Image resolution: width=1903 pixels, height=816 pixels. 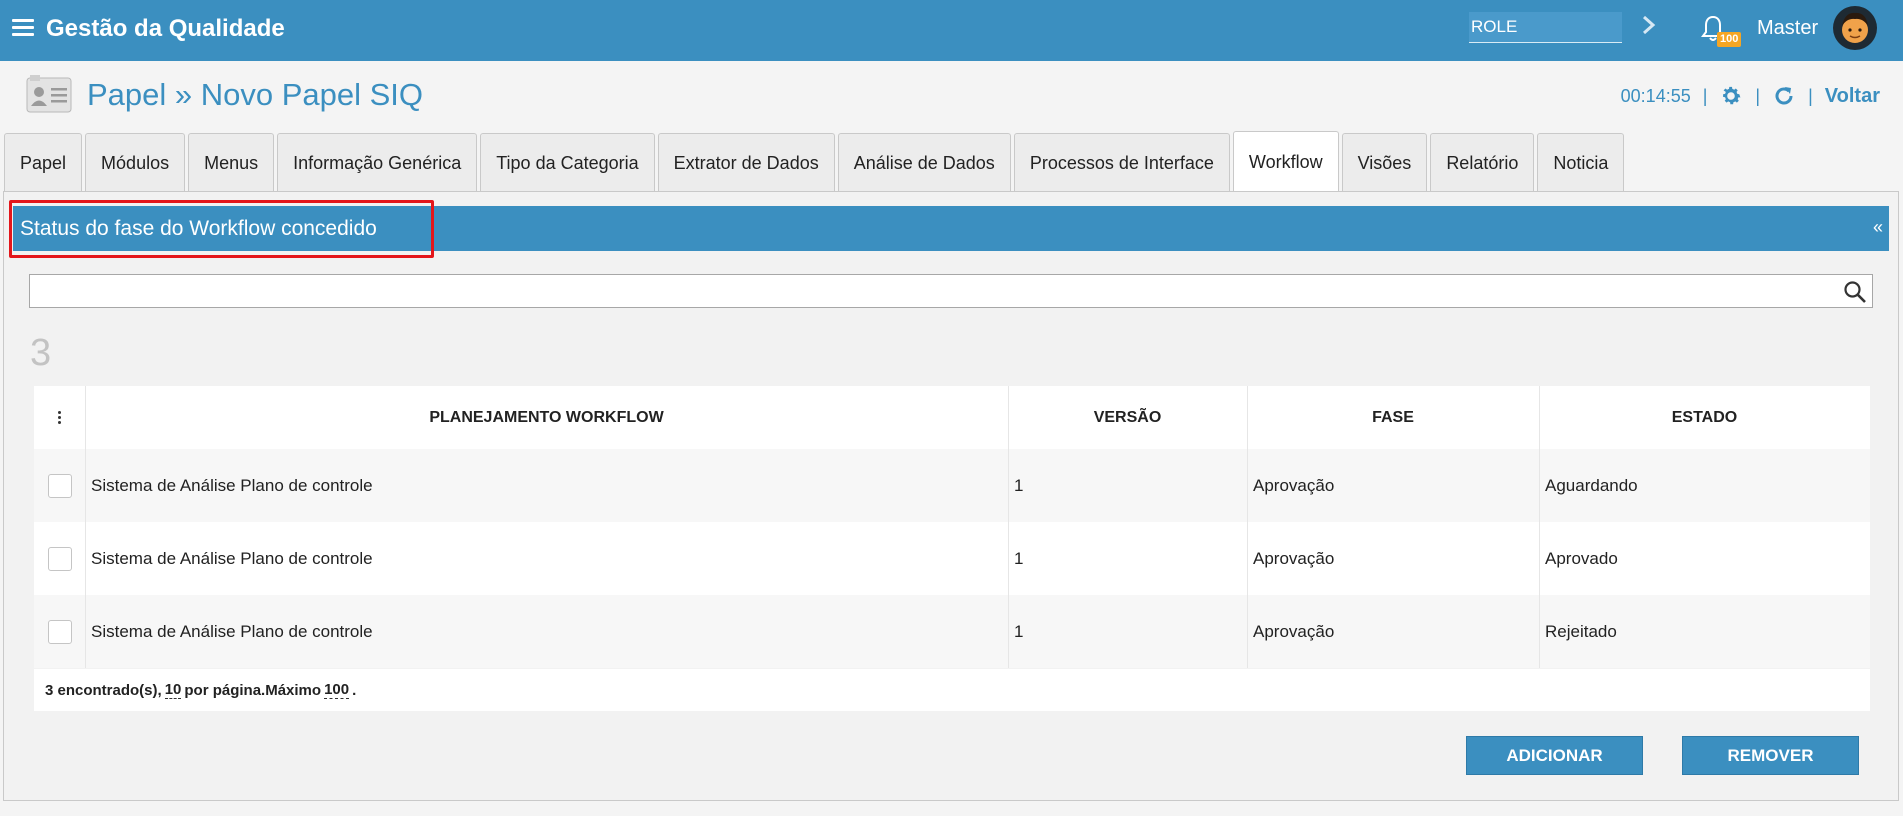 What do you see at coordinates (1731, 96) in the screenshot?
I see `gear-icon` at bounding box center [1731, 96].